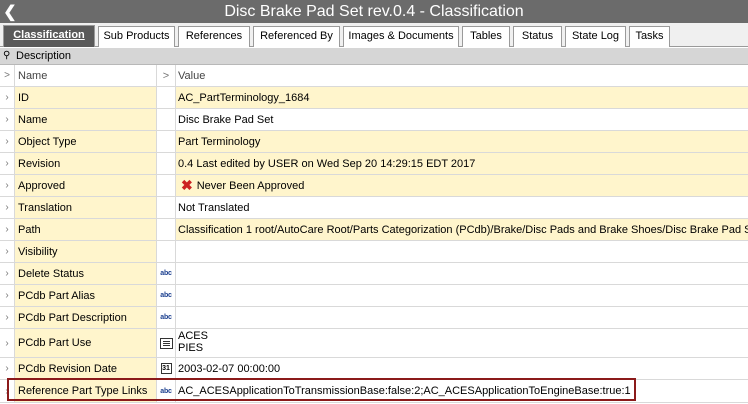 The width and height of the screenshot is (748, 404). I want to click on table-row: › Name Disc Brake Pad Set, so click(374, 120).